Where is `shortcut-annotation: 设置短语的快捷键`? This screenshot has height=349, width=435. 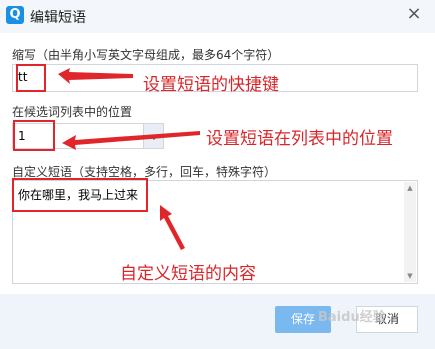
shortcut-annotation: 设置短语的快捷键 is located at coordinates (211, 85).